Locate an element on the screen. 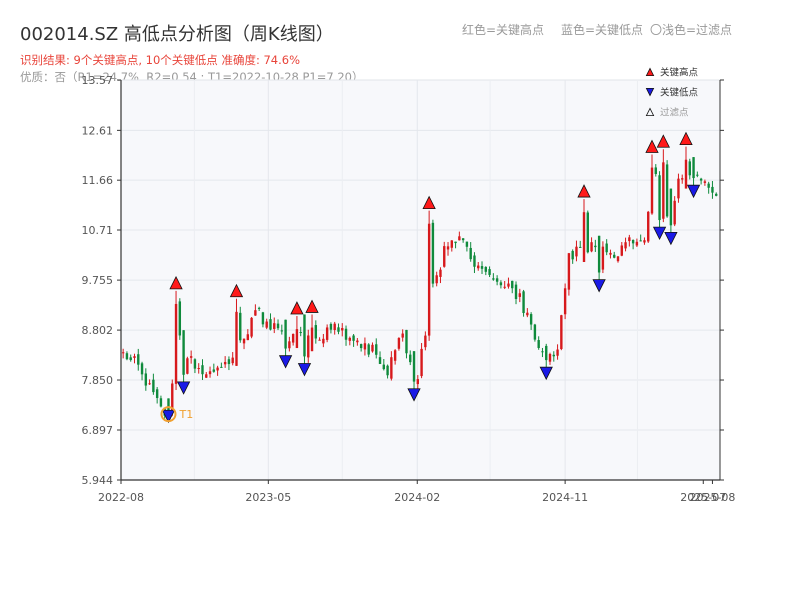 This screenshot has height=600, width=800. y-tick-label: 12.61 is located at coordinates (98, 130).